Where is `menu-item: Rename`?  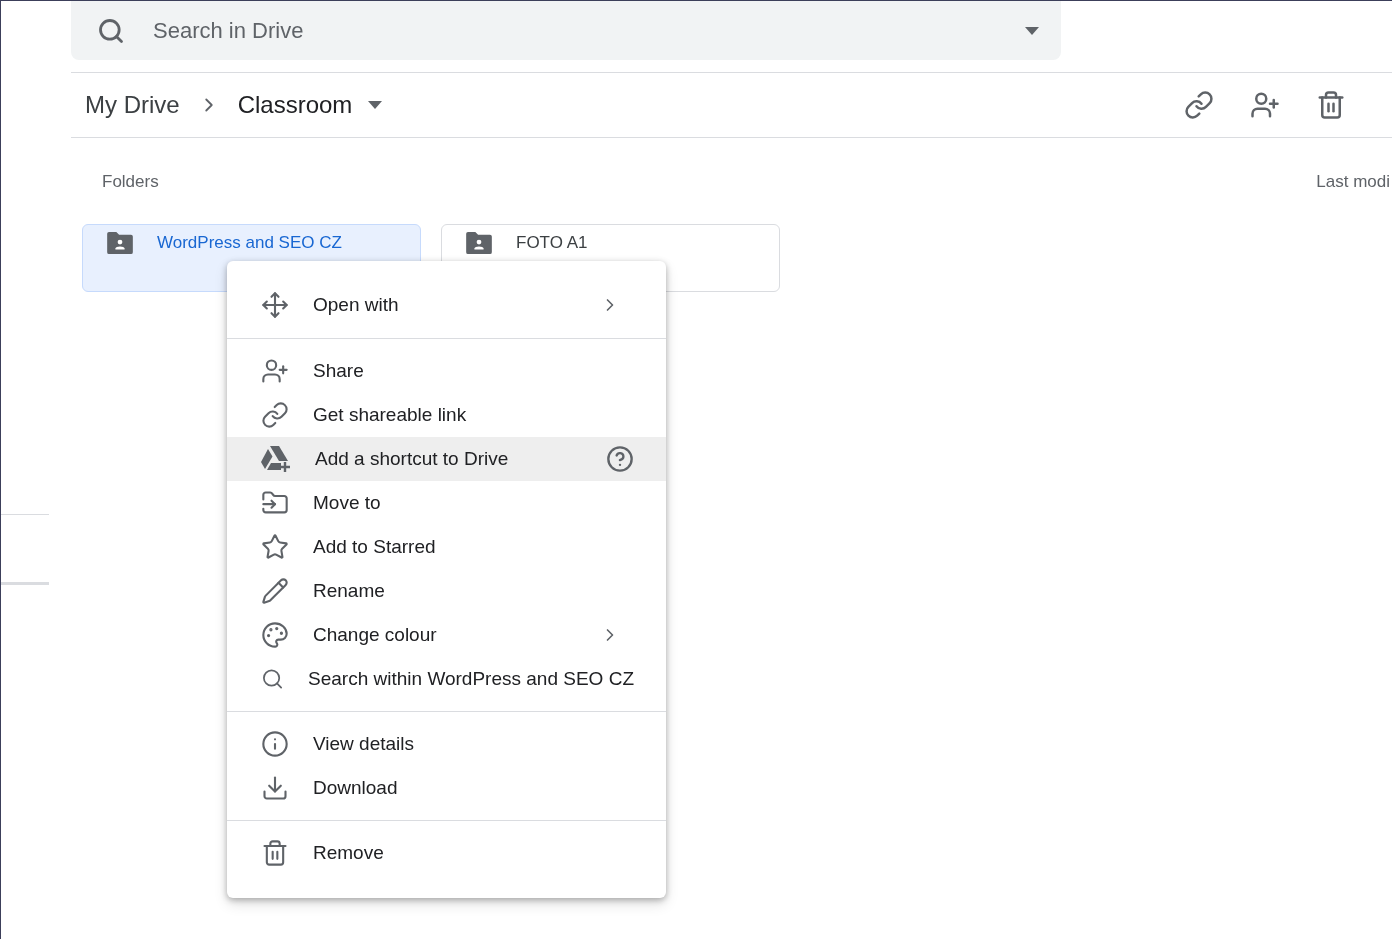
menu-item: Rename is located at coordinates (446, 591).